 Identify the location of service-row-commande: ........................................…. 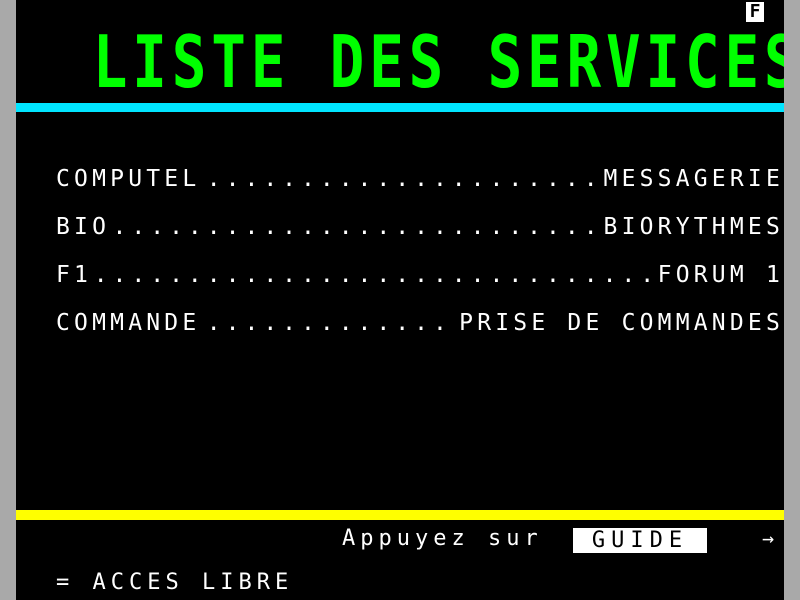
(420, 330).